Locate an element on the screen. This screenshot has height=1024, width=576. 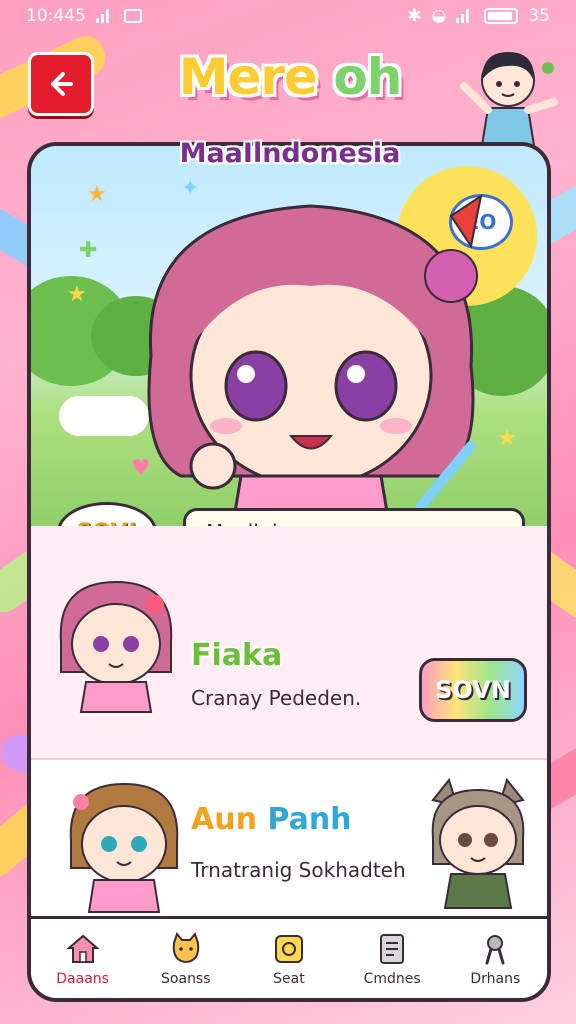
character-description: Cranay Pededen. is located at coordinates (276, 698).